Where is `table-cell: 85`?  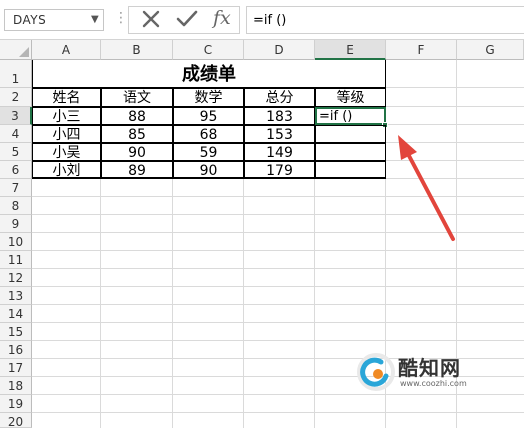 table-cell: 85 is located at coordinates (137, 134).